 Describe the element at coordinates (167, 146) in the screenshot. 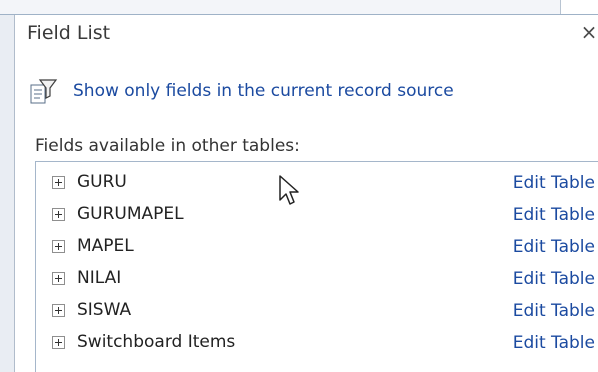

I see `section-label: Fields available in other tables:` at that location.